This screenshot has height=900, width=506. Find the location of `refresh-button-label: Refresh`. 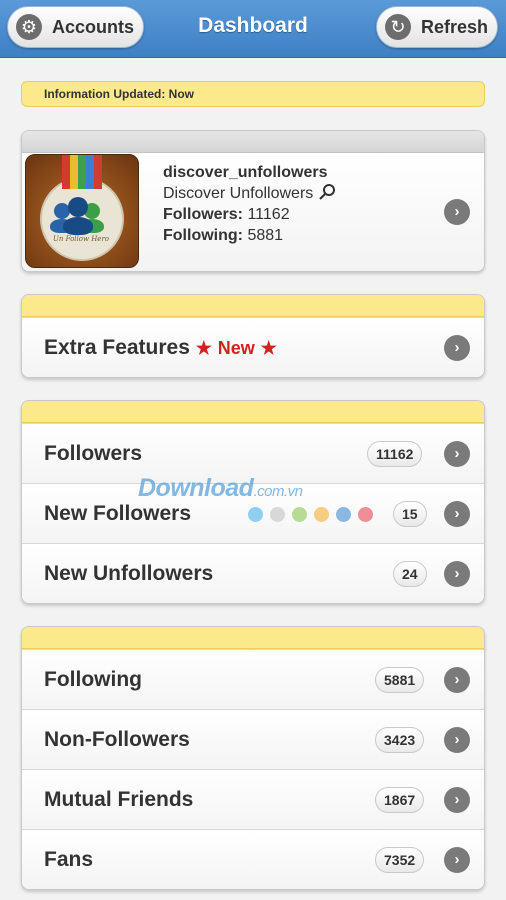

refresh-button-label: Refresh is located at coordinates (455, 26).